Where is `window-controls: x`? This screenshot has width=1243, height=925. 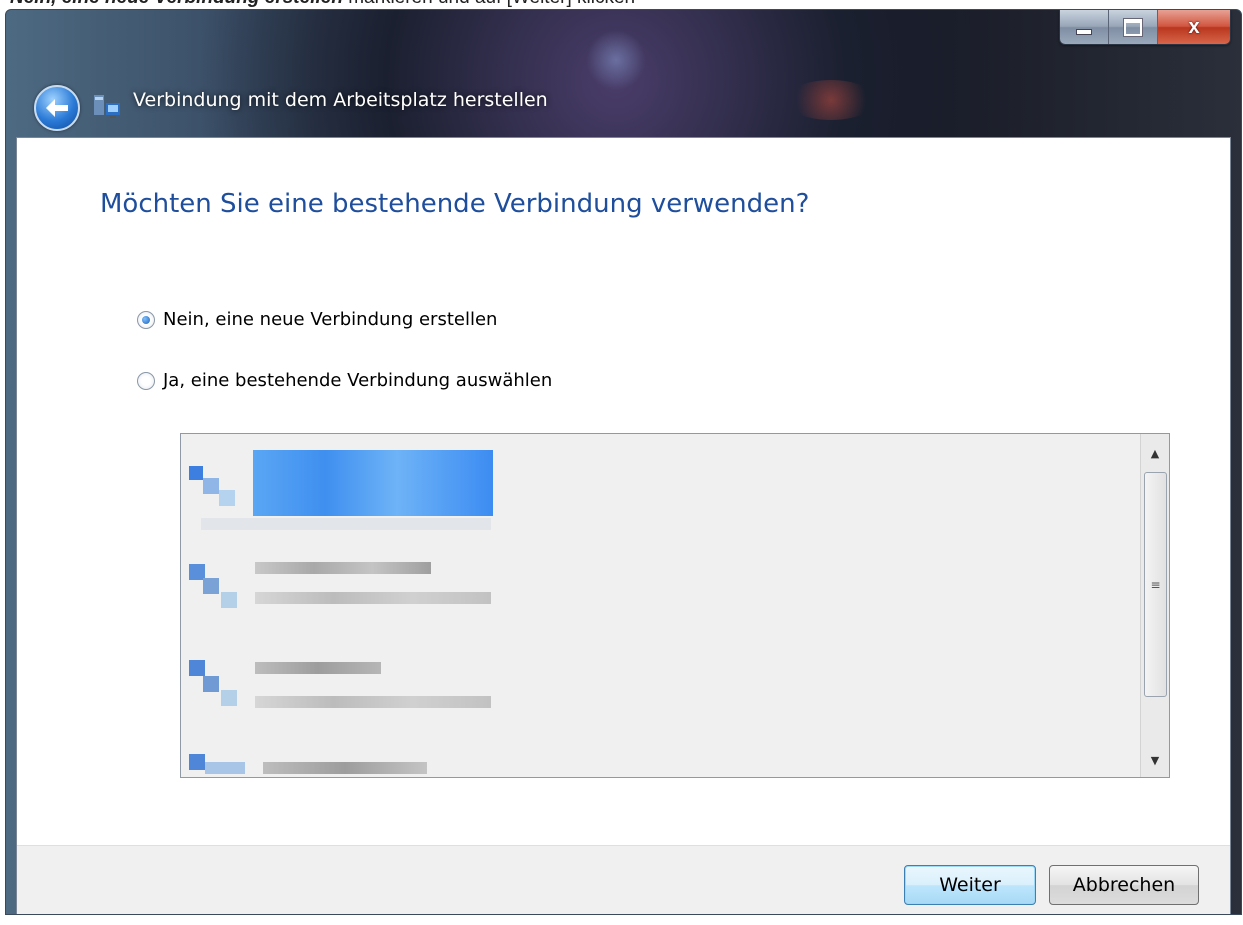 window-controls: x is located at coordinates (1145, 27).